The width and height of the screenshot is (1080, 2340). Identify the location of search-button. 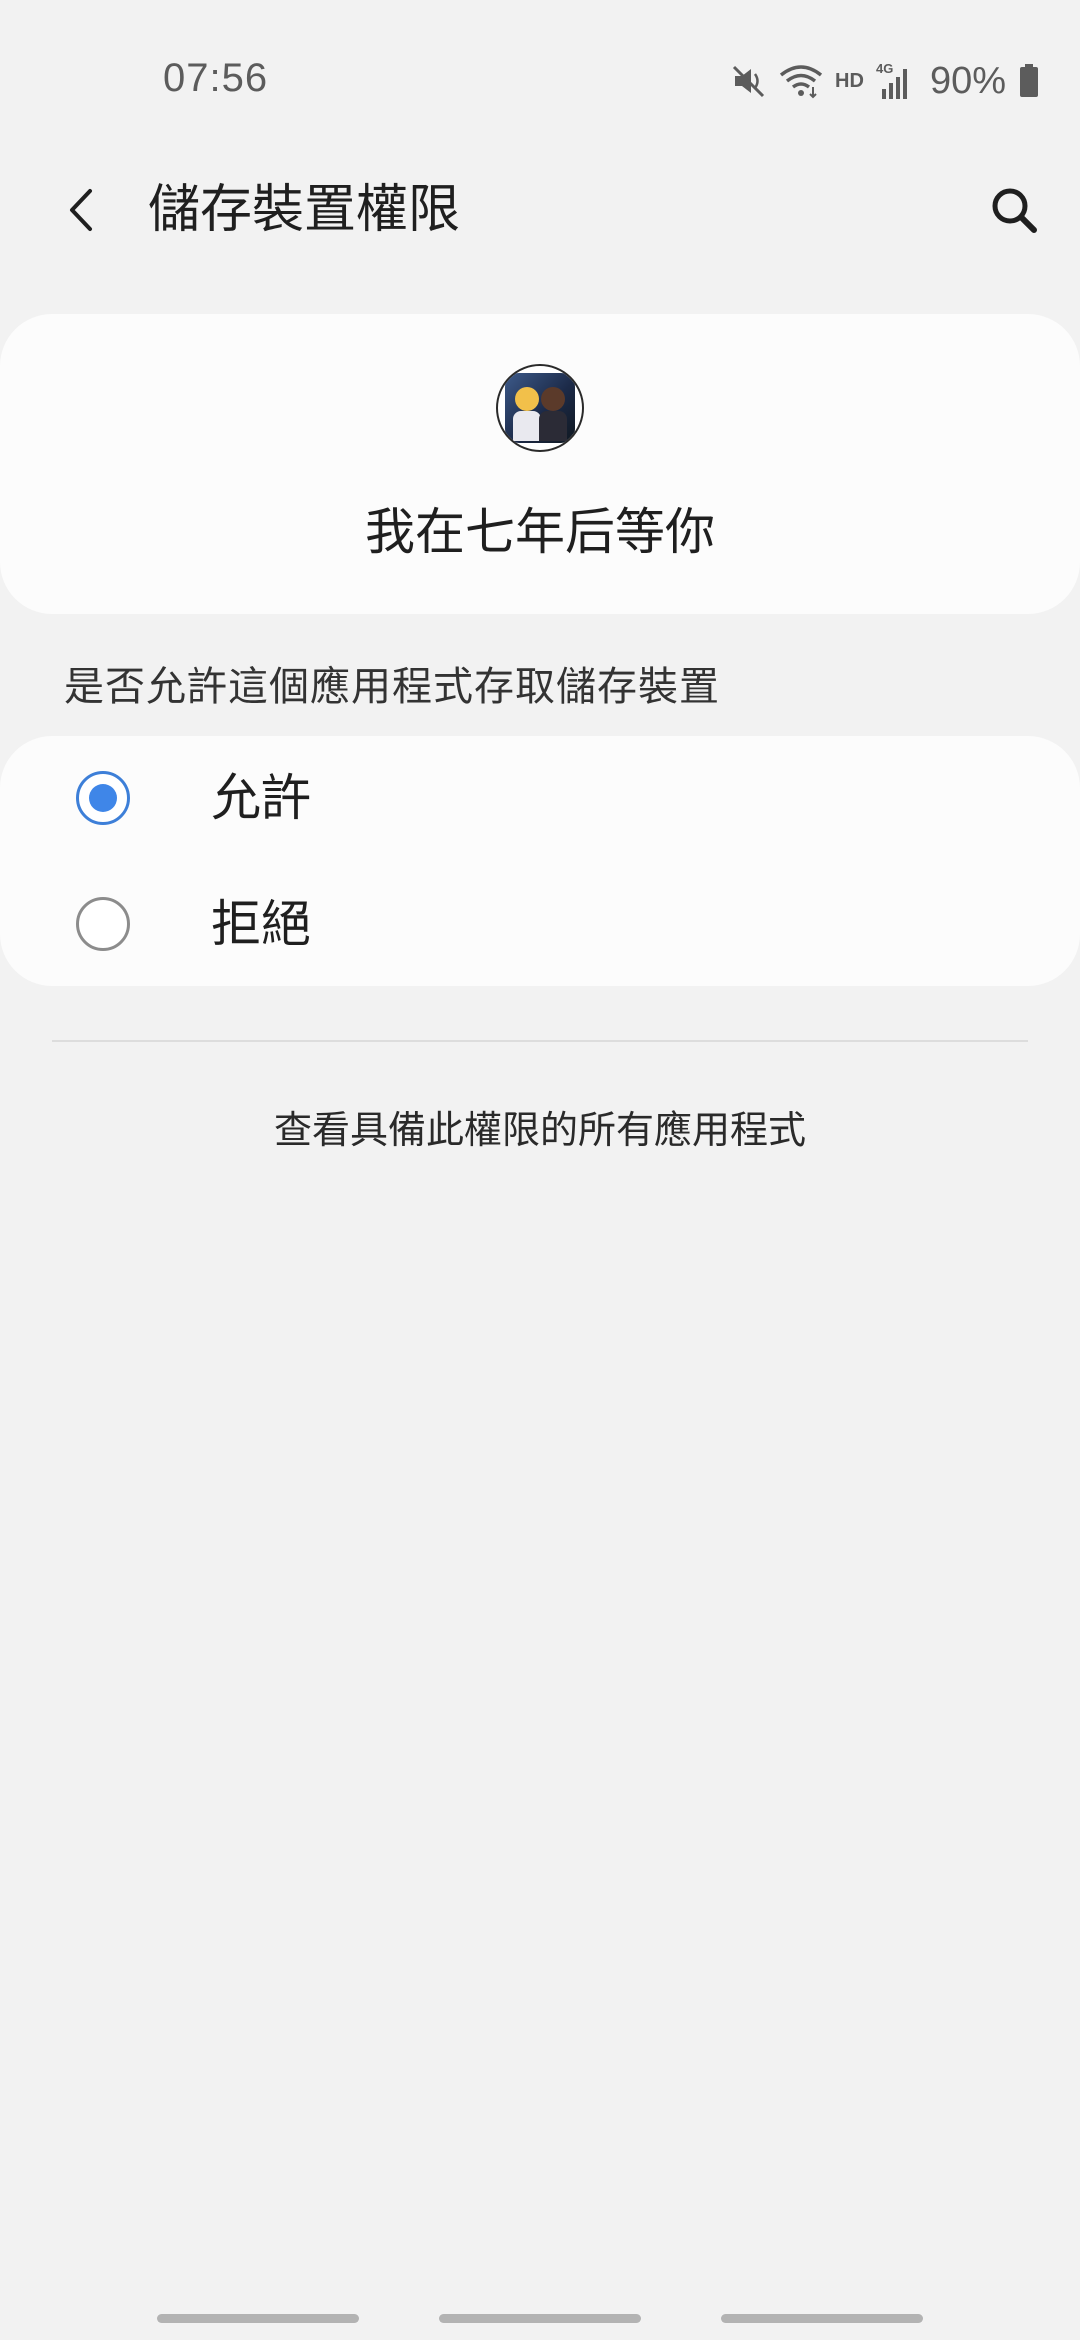
(1014, 212).